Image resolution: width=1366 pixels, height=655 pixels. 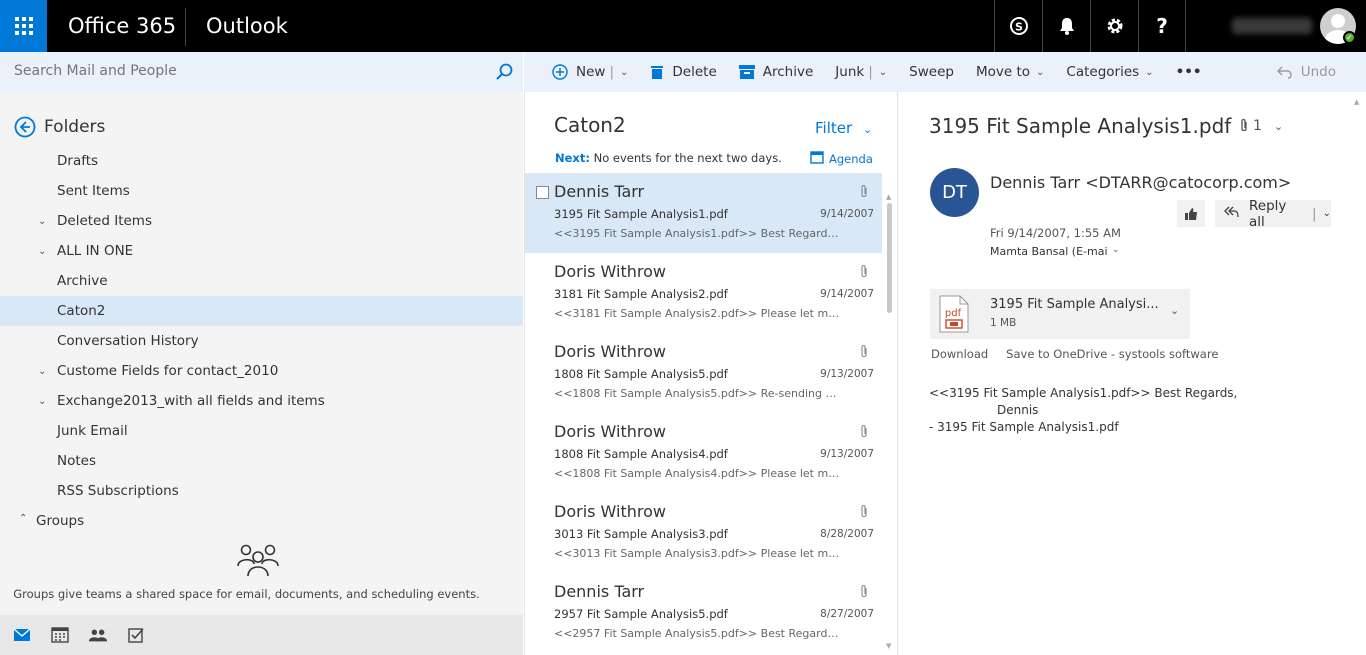 What do you see at coordinates (1162, 26) in the screenshot?
I see `help-button: ?` at bounding box center [1162, 26].